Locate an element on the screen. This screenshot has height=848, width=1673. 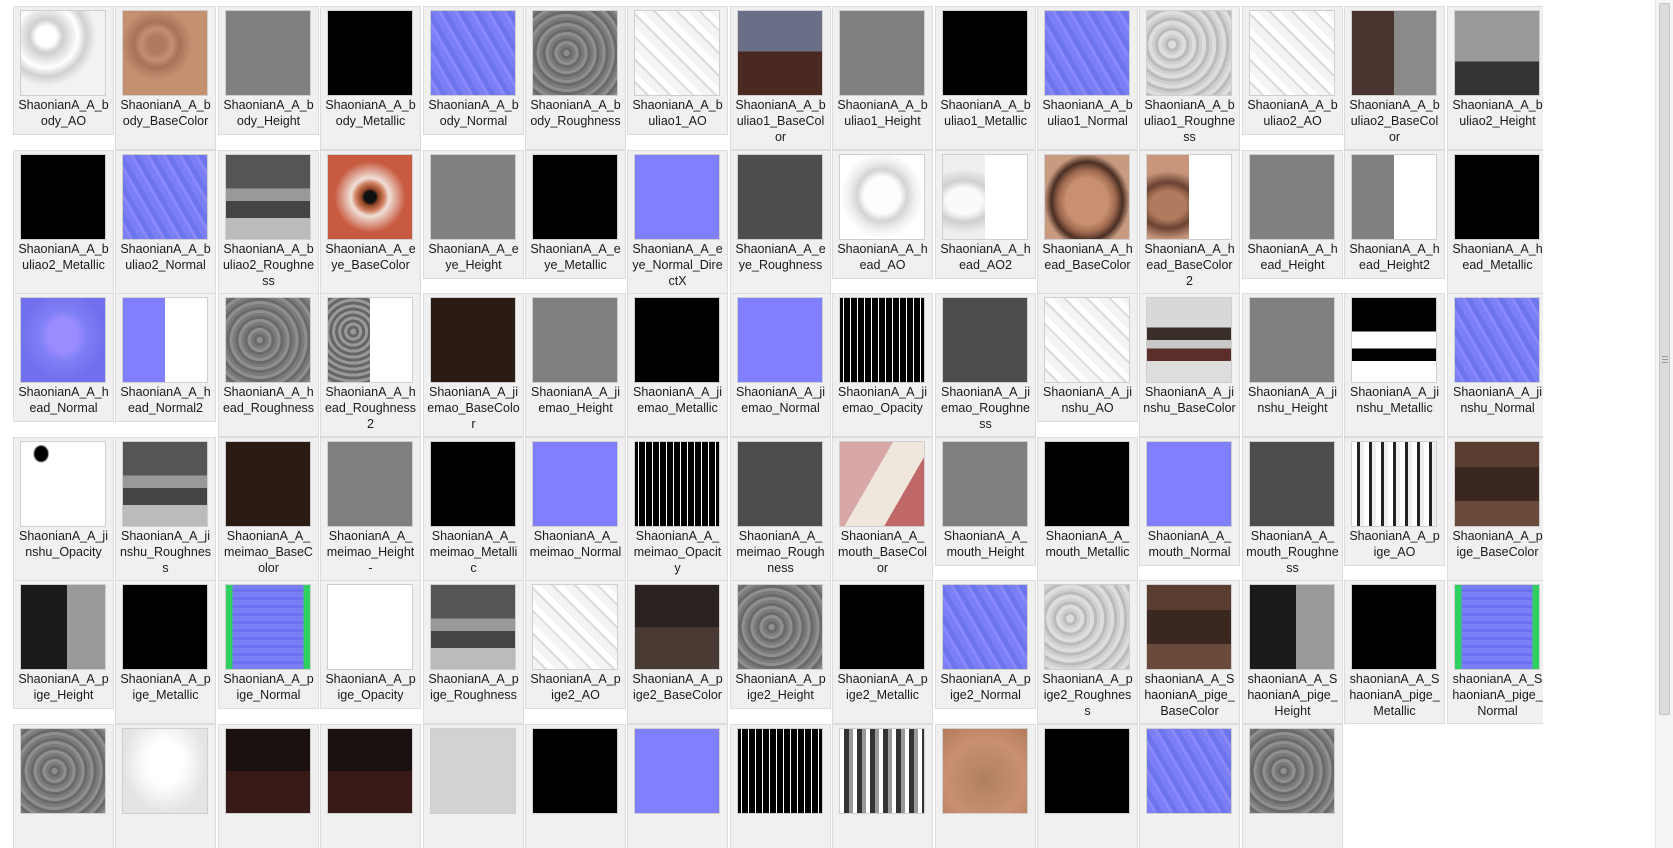
file-item: ShaonianA_A_pige2_Roughness is located at coordinates (1087, 652).